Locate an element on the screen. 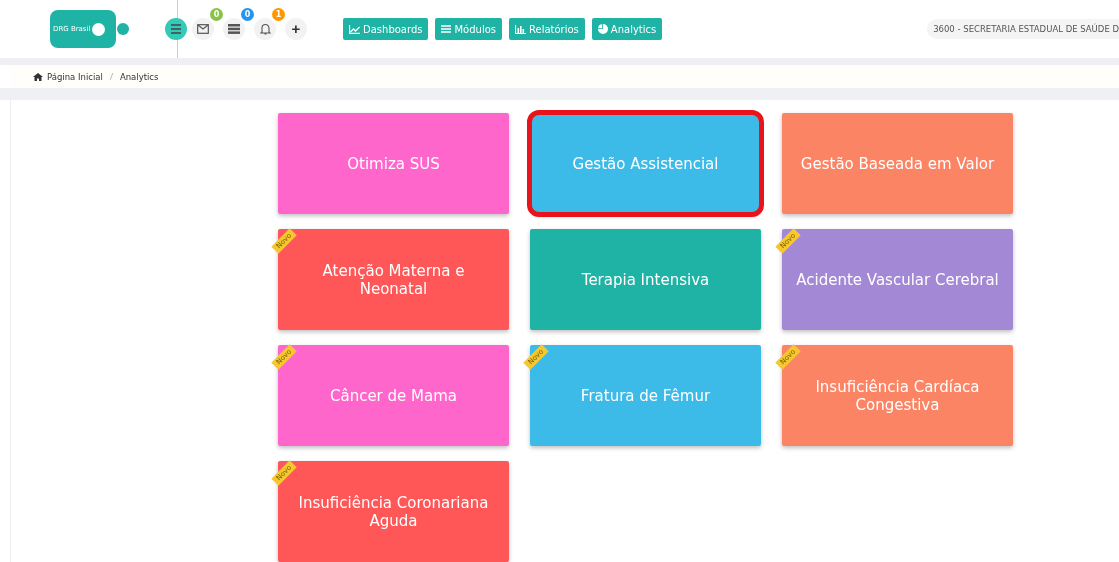 The width and height of the screenshot is (1119, 562). list-icon is located at coordinates (234, 29).